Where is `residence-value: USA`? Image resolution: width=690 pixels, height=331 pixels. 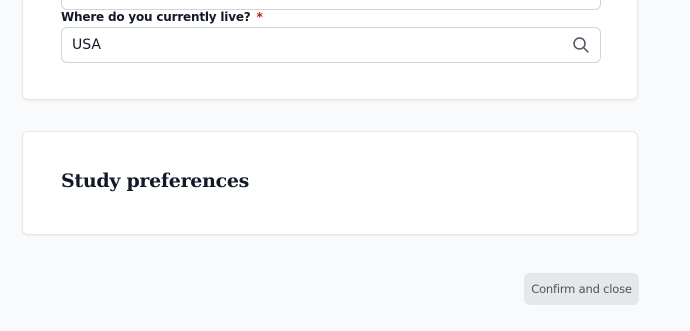
residence-value: USA is located at coordinates (86, 45).